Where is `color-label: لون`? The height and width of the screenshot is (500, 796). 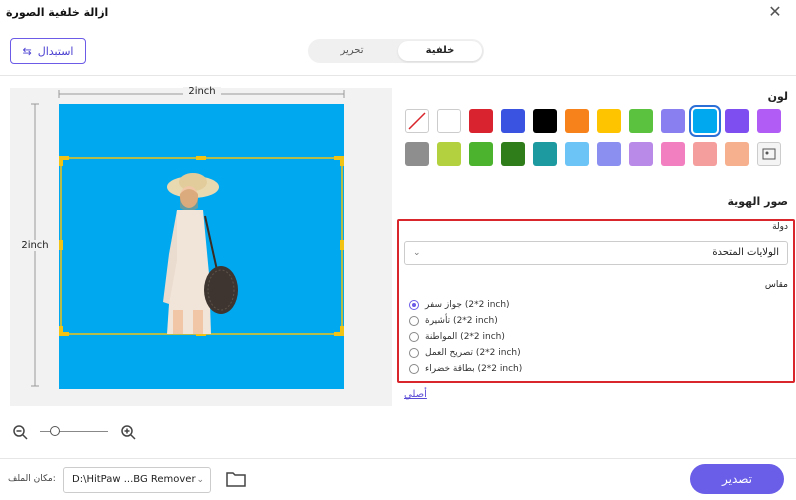
color-label: لون is located at coordinates (777, 96).